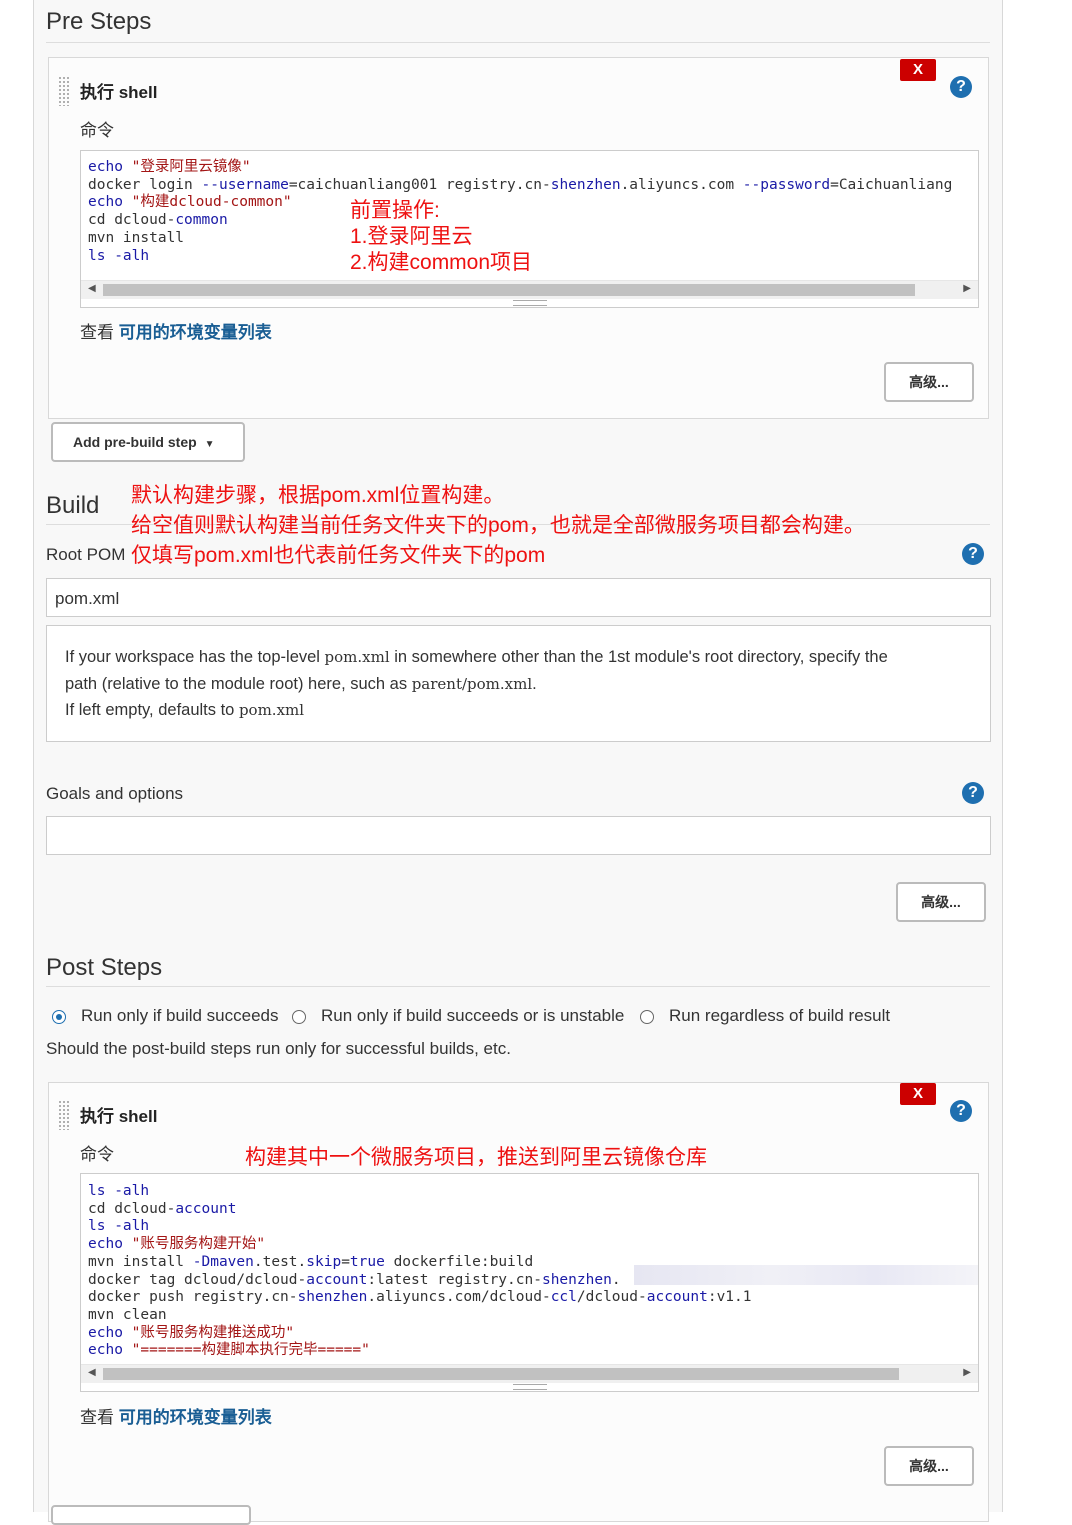 The height and width of the screenshot is (1525, 1072). What do you see at coordinates (520, 168) in the screenshot?
I see `code-line: echo "登录阿里云镜像"` at bounding box center [520, 168].